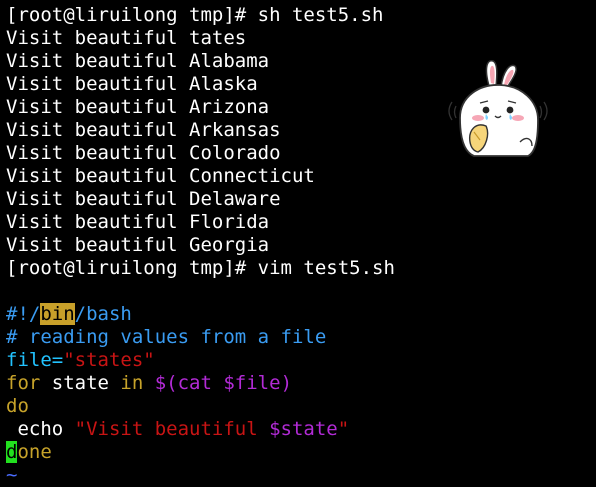 The width and height of the screenshot is (596, 487). I want to click on assign-string: "states", so click(109, 360).